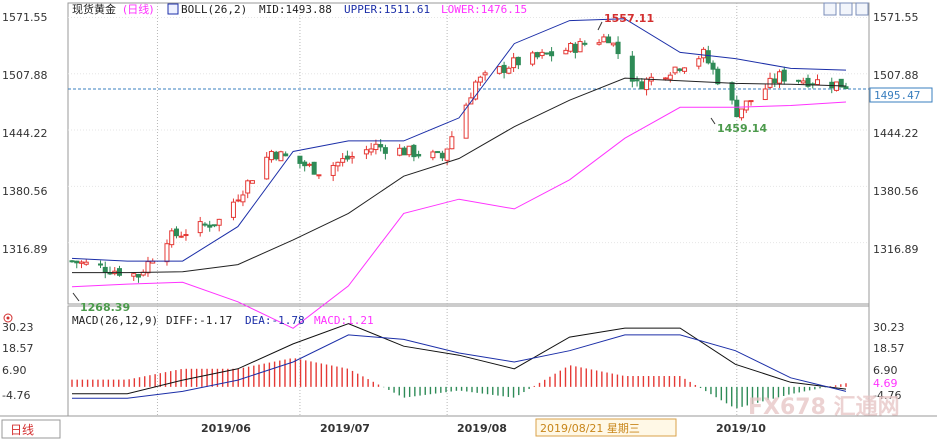  Describe the element at coordinates (885, 370) in the screenshot. I see `macd-tick-right: 6.90` at that location.